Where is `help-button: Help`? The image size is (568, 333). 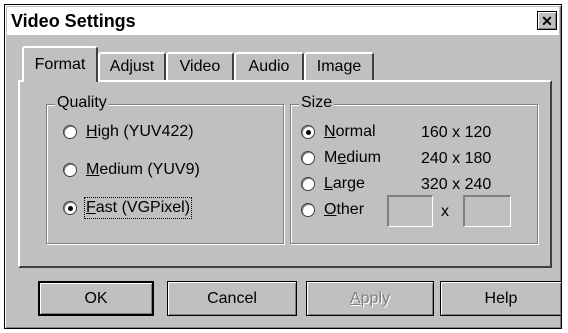 help-button: Help is located at coordinates (501, 298).